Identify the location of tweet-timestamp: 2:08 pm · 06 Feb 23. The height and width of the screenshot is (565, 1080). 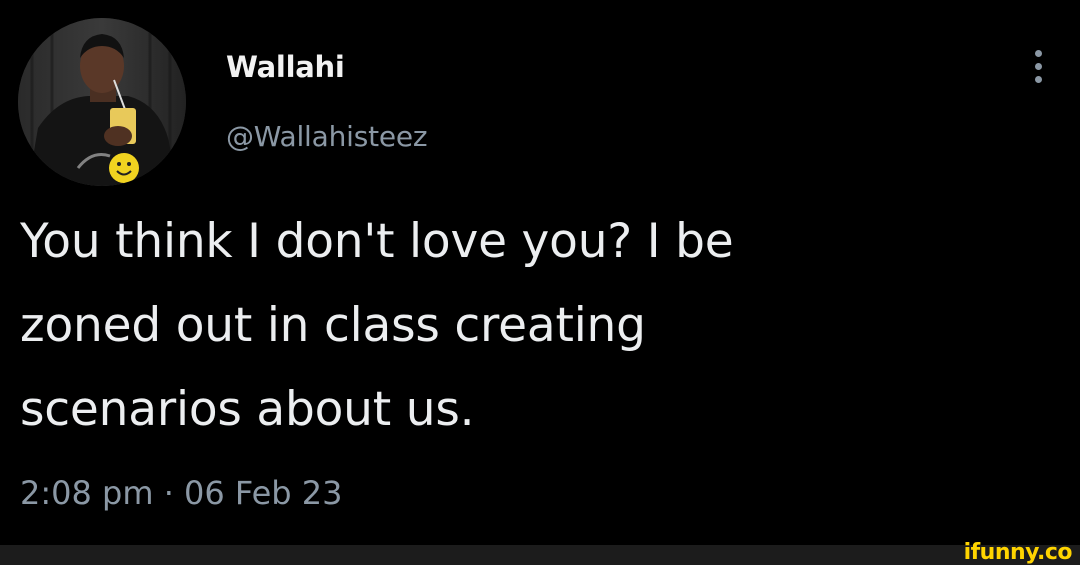
(181, 493).